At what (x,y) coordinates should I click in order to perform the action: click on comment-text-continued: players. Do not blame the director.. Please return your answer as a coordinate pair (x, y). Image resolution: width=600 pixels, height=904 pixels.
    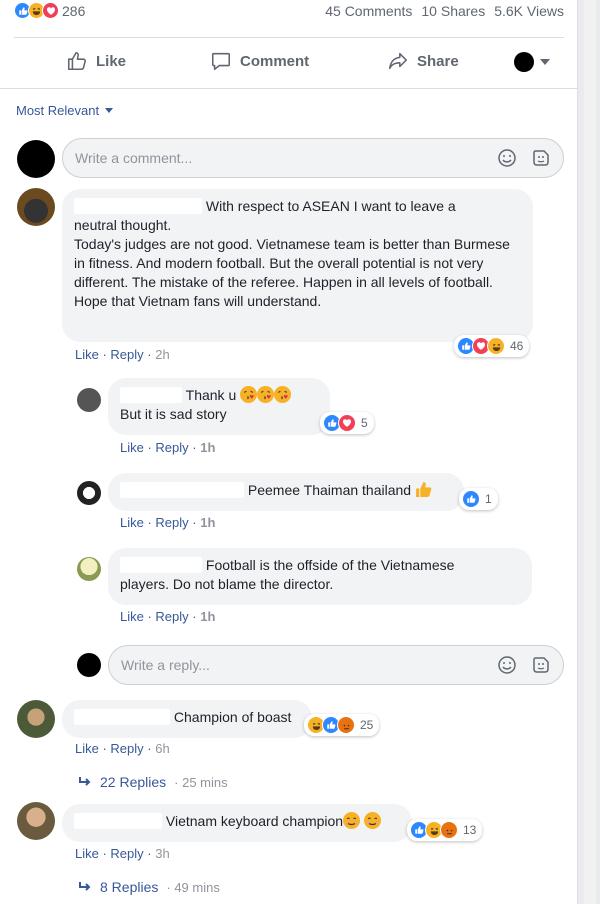
    Looking at the image, I should click on (227, 584).